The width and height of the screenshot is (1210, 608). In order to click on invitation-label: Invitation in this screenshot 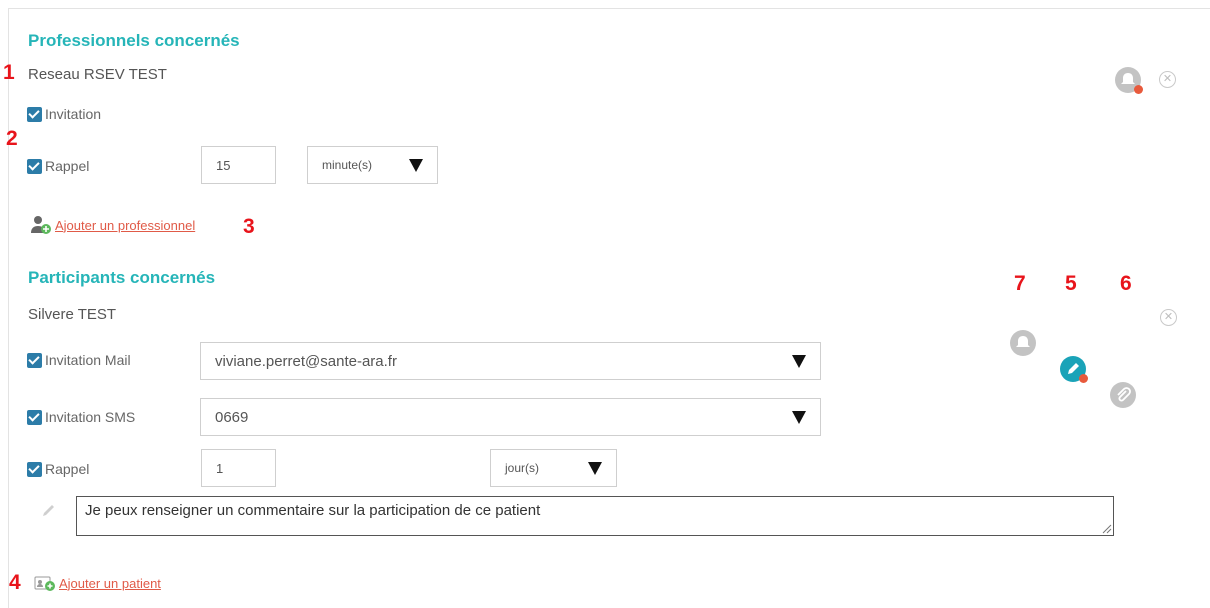, I will do `click(73, 114)`.